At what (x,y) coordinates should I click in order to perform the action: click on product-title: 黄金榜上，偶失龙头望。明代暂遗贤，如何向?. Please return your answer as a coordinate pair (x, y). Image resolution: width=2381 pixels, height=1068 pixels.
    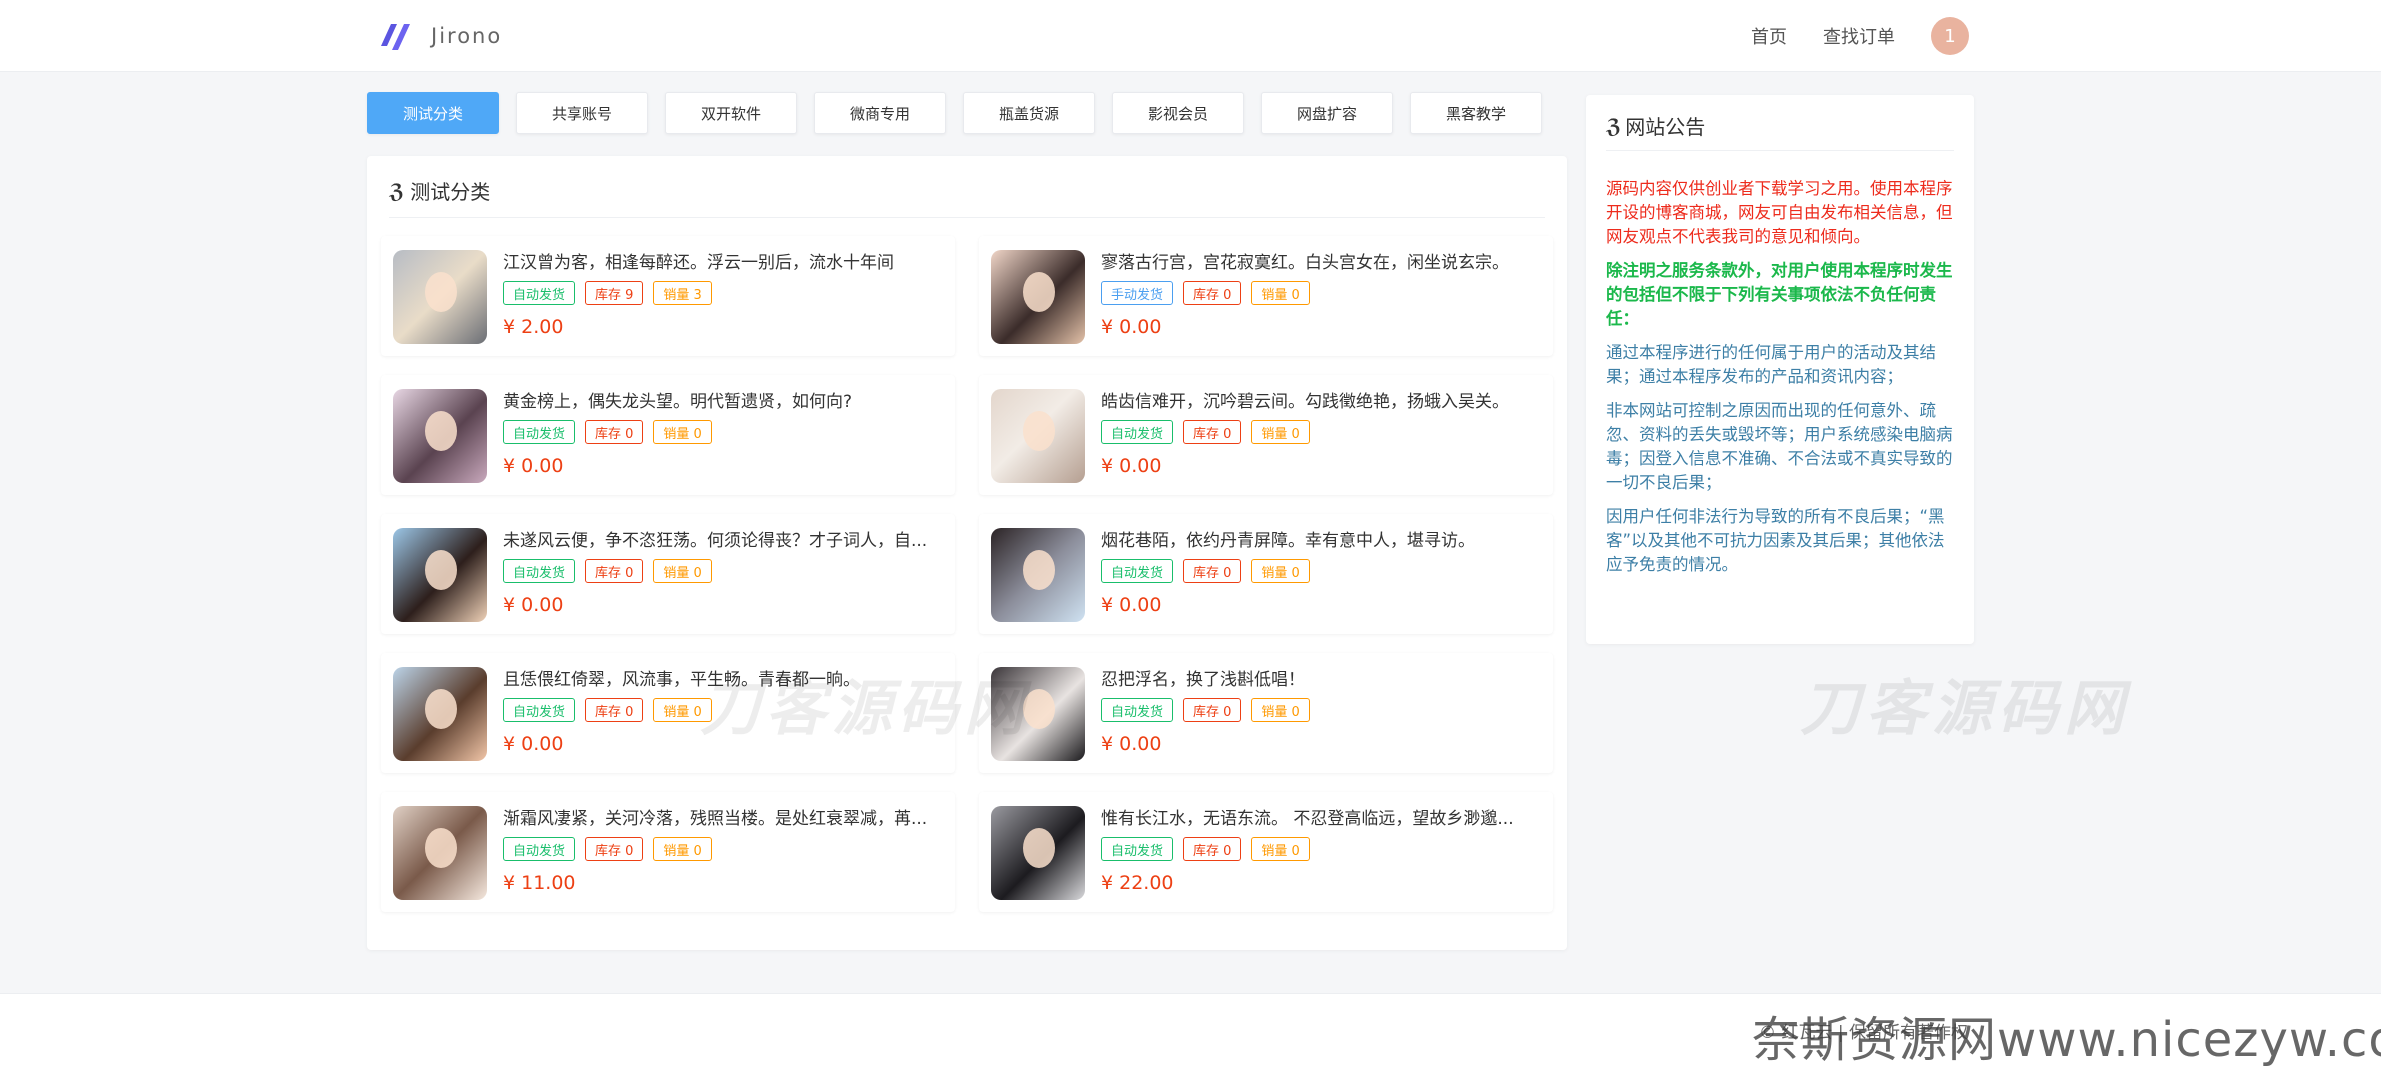
    Looking at the image, I should click on (723, 399).